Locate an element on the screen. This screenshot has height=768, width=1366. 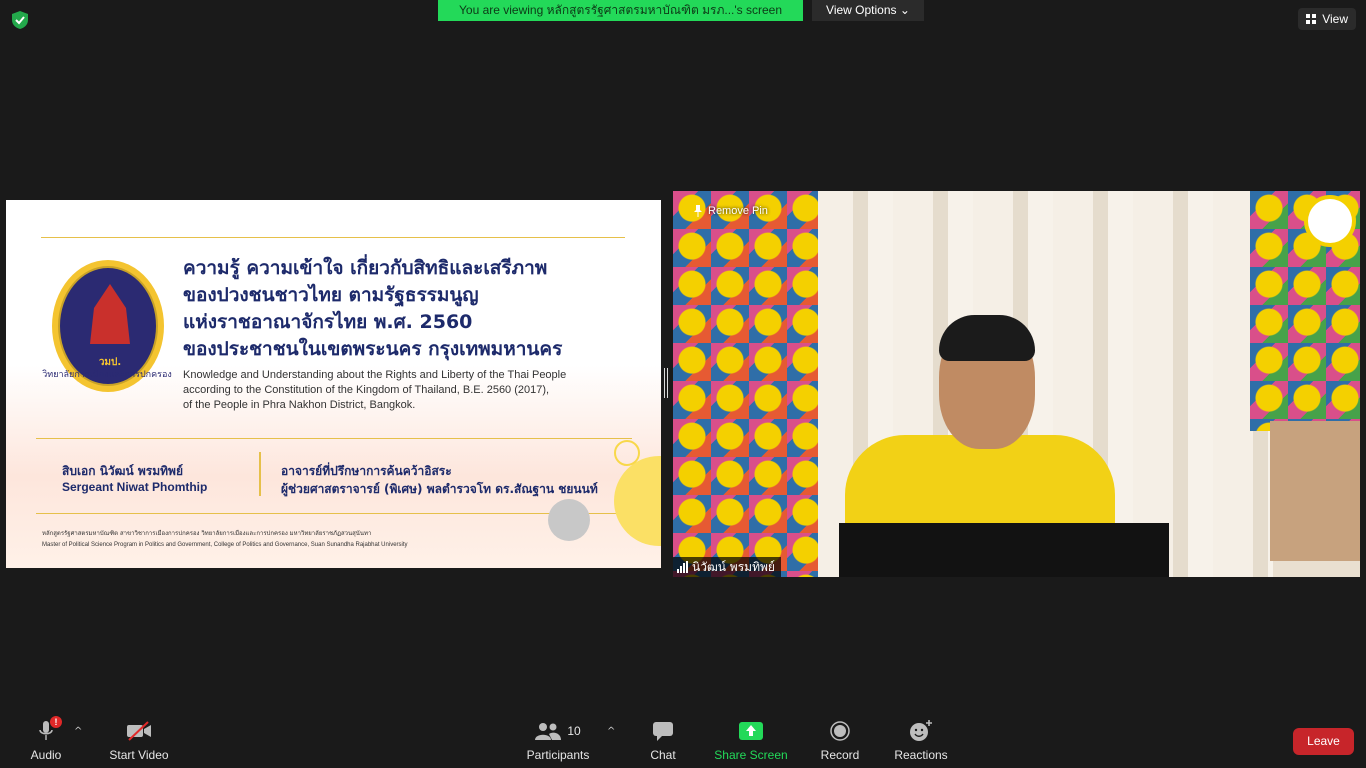
laptop is located at coordinates (1004, 550).